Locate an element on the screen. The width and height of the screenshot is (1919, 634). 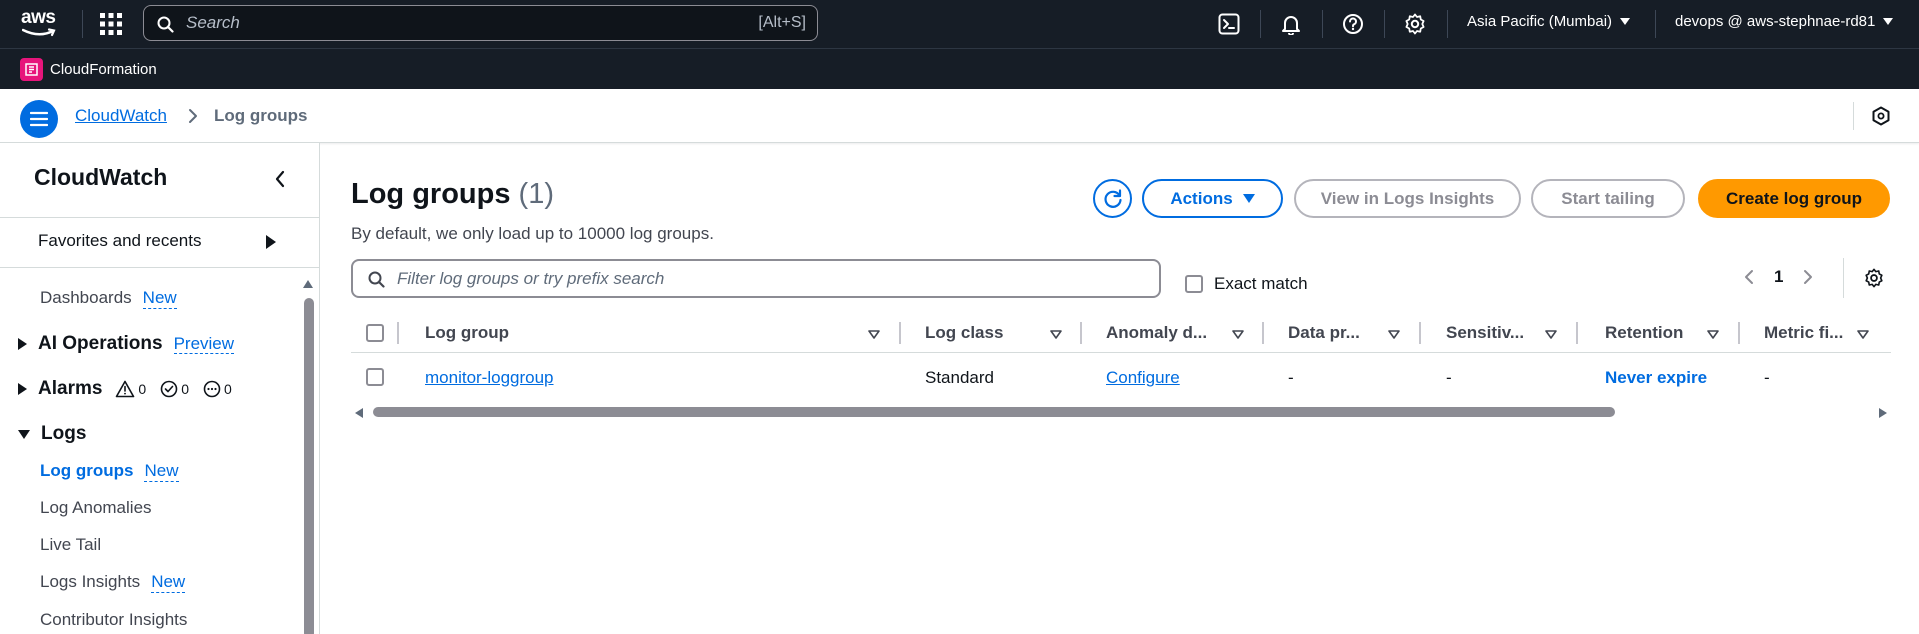
notifications-bell-icon is located at coordinates (1291, 24).